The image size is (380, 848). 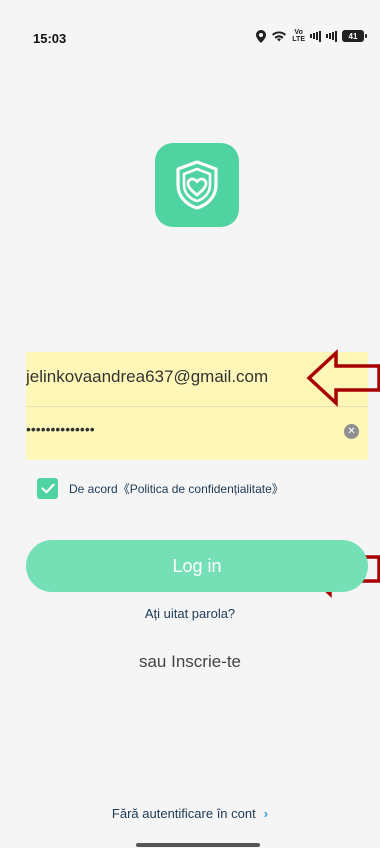 I want to click on password-row: ✕, so click(x=197, y=433).